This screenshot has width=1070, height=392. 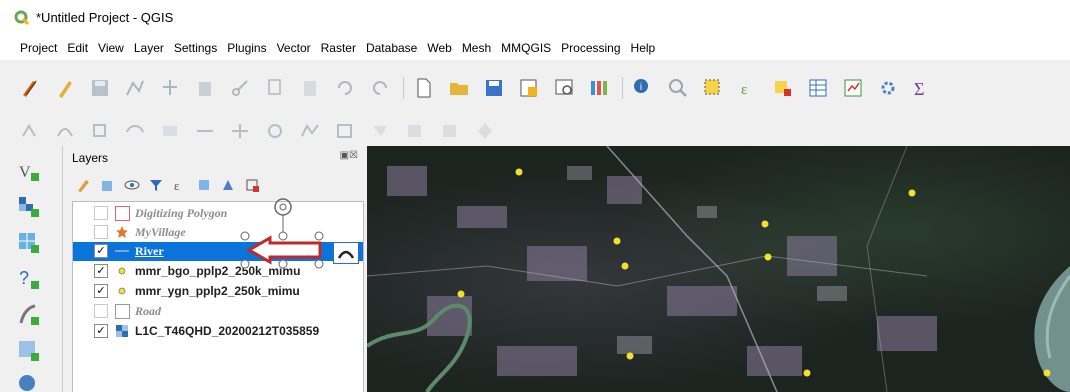 I want to click on filter-by-expression-icon: ε, so click(x=180, y=185).